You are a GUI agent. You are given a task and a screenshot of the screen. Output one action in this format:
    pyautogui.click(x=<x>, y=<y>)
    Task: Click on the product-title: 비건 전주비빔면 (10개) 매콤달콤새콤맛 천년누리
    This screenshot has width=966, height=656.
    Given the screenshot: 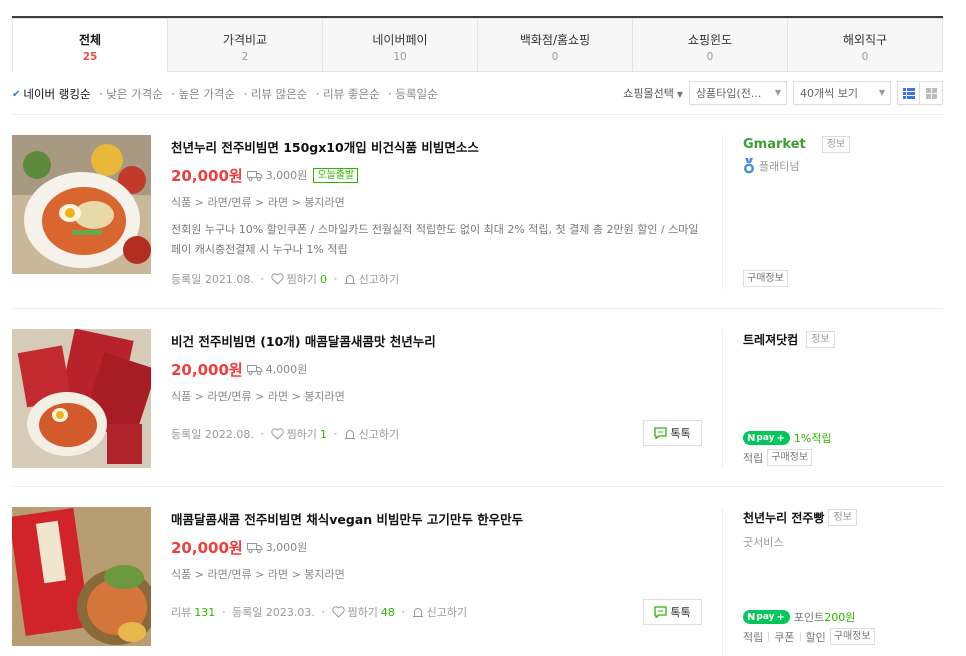 What is the action you would take?
    pyautogui.click(x=441, y=342)
    